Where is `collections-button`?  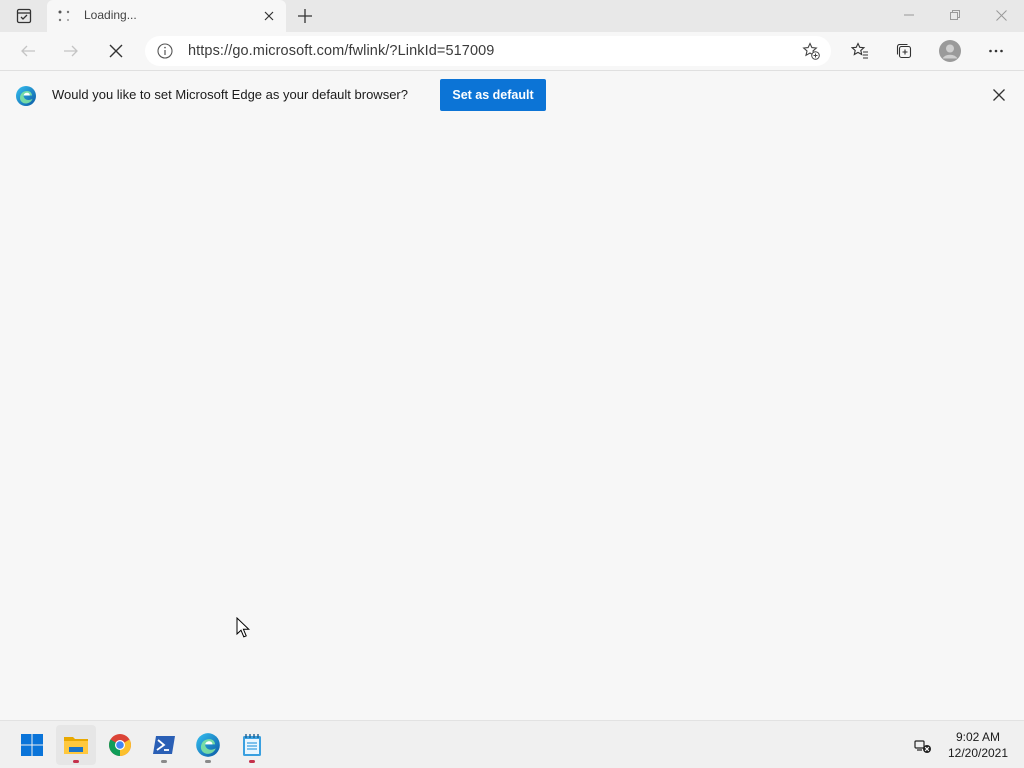 collections-button is located at coordinates (904, 51).